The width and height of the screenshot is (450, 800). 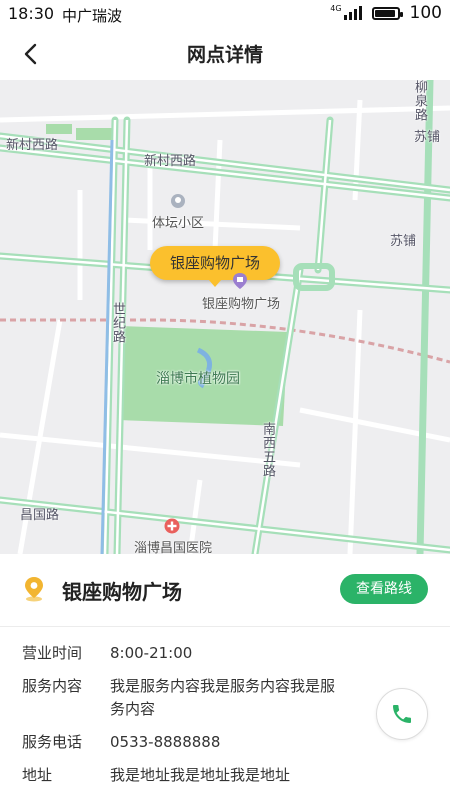 What do you see at coordinates (240, 281) in the screenshot?
I see `shopping-poi-icon` at bounding box center [240, 281].